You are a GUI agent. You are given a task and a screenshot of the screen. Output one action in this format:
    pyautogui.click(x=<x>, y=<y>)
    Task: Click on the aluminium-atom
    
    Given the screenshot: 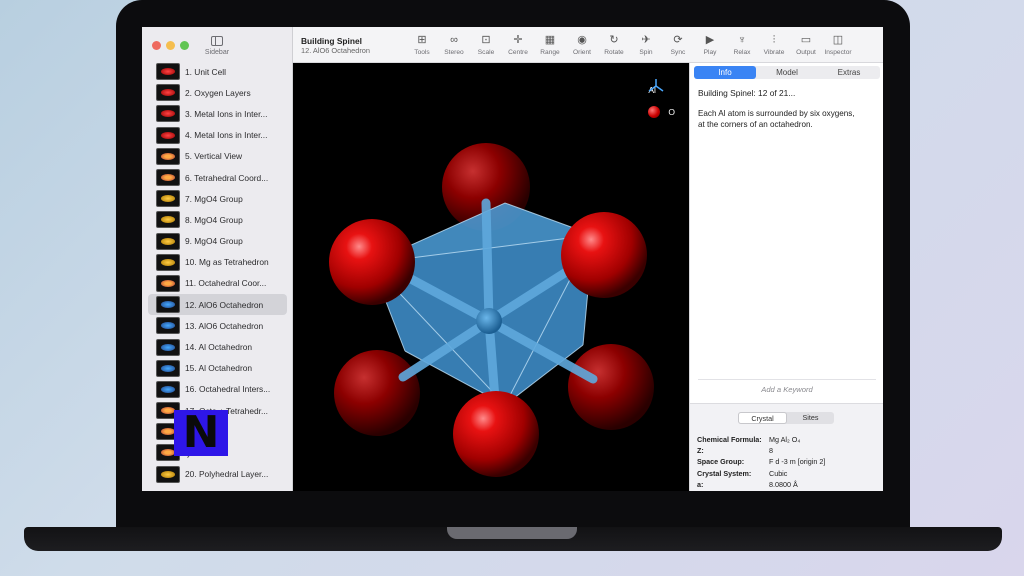 What is the action you would take?
    pyautogui.click(x=489, y=321)
    